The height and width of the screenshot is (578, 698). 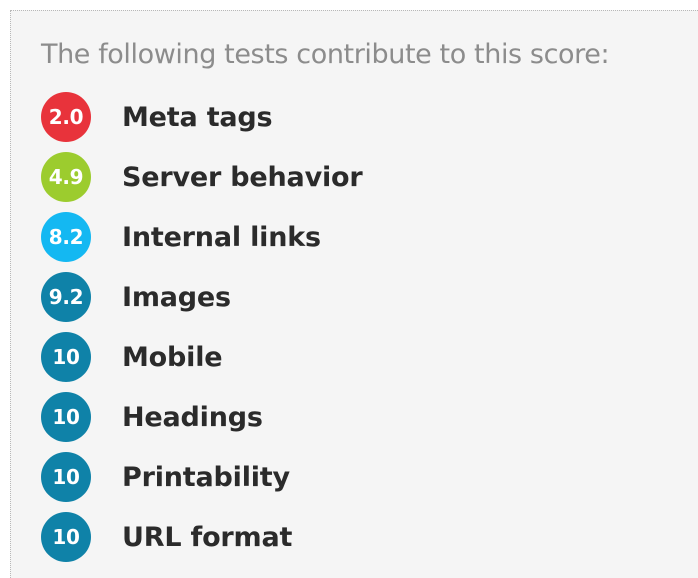 What do you see at coordinates (176, 297) in the screenshot?
I see `test-label: Images` at bounding box center [176, 297].